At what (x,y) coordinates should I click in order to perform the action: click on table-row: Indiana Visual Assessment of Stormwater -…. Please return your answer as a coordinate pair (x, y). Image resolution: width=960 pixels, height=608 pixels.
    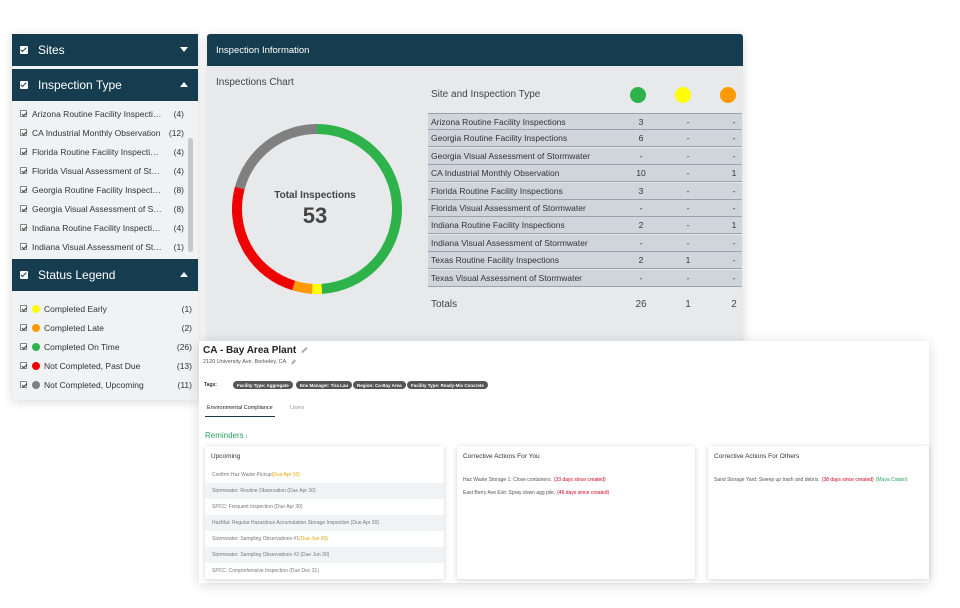
    Looking at the image, I should click on (585, 243).